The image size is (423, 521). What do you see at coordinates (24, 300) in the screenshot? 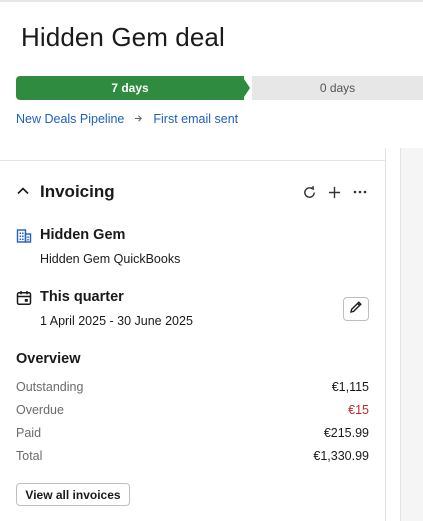
I see `calendar-icon` at bounding box center [24, 300].